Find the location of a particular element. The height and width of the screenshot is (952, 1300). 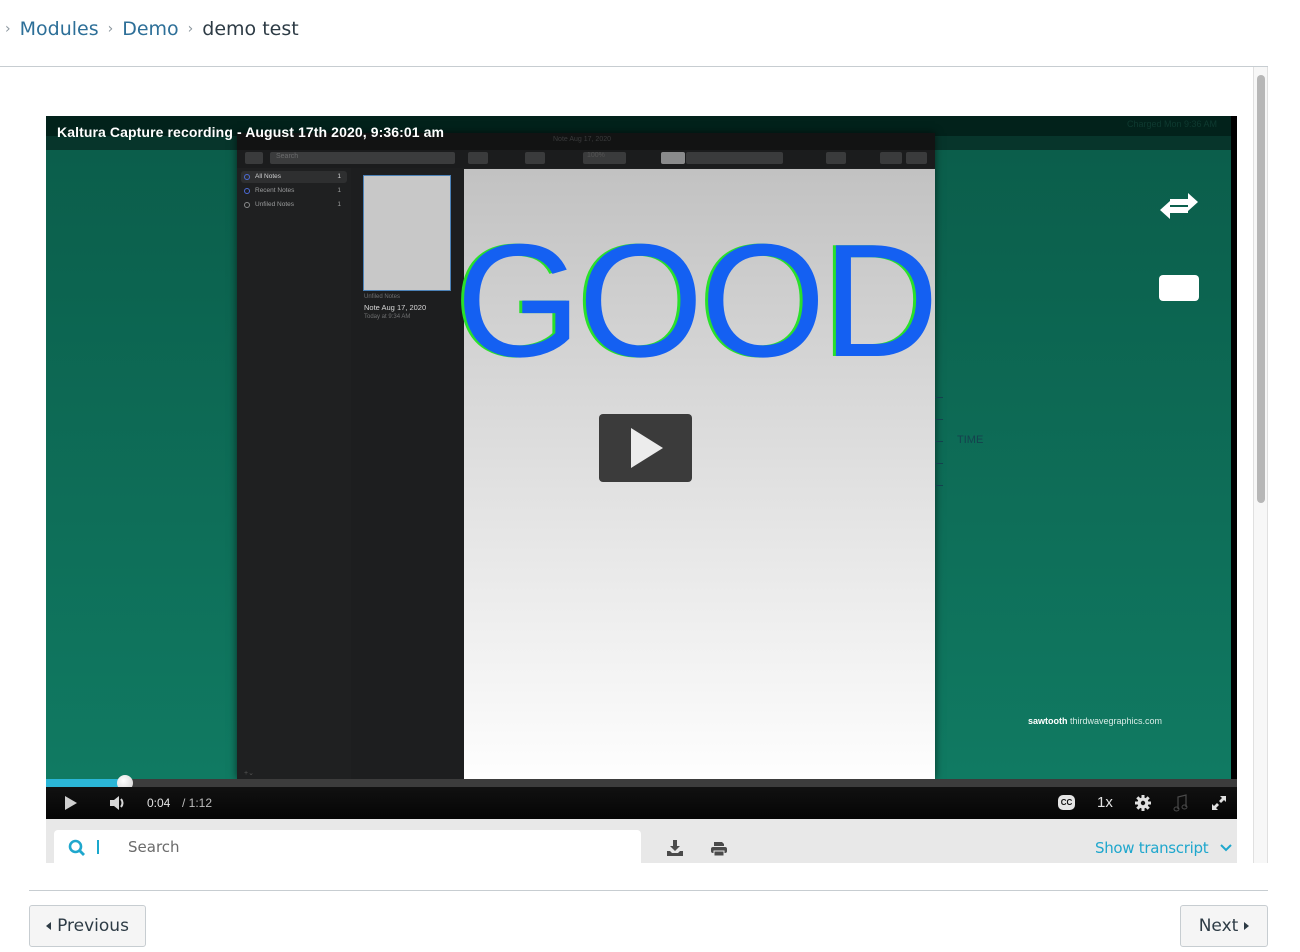

pages-icon is located at coordinates (916, 158).